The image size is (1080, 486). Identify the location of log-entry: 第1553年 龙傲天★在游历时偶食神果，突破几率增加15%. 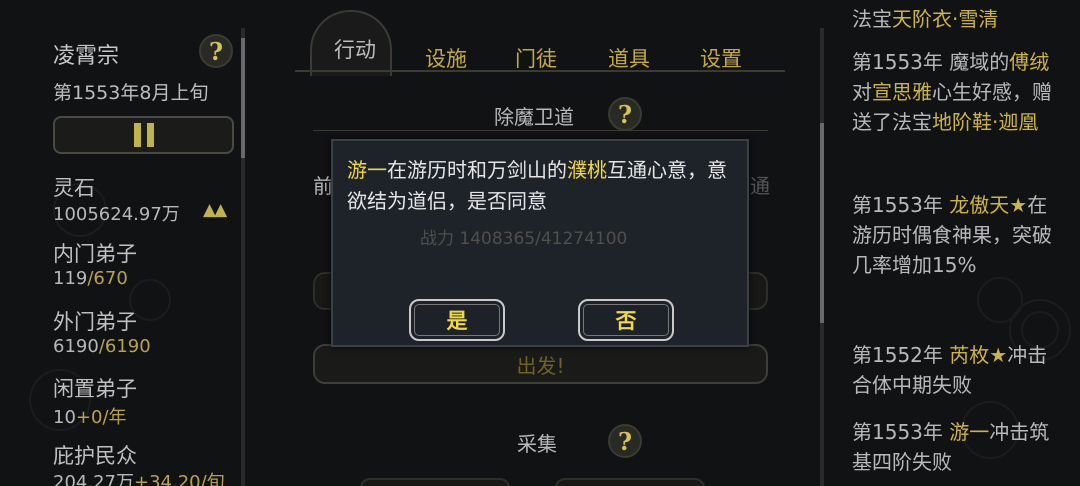
(952, 235).